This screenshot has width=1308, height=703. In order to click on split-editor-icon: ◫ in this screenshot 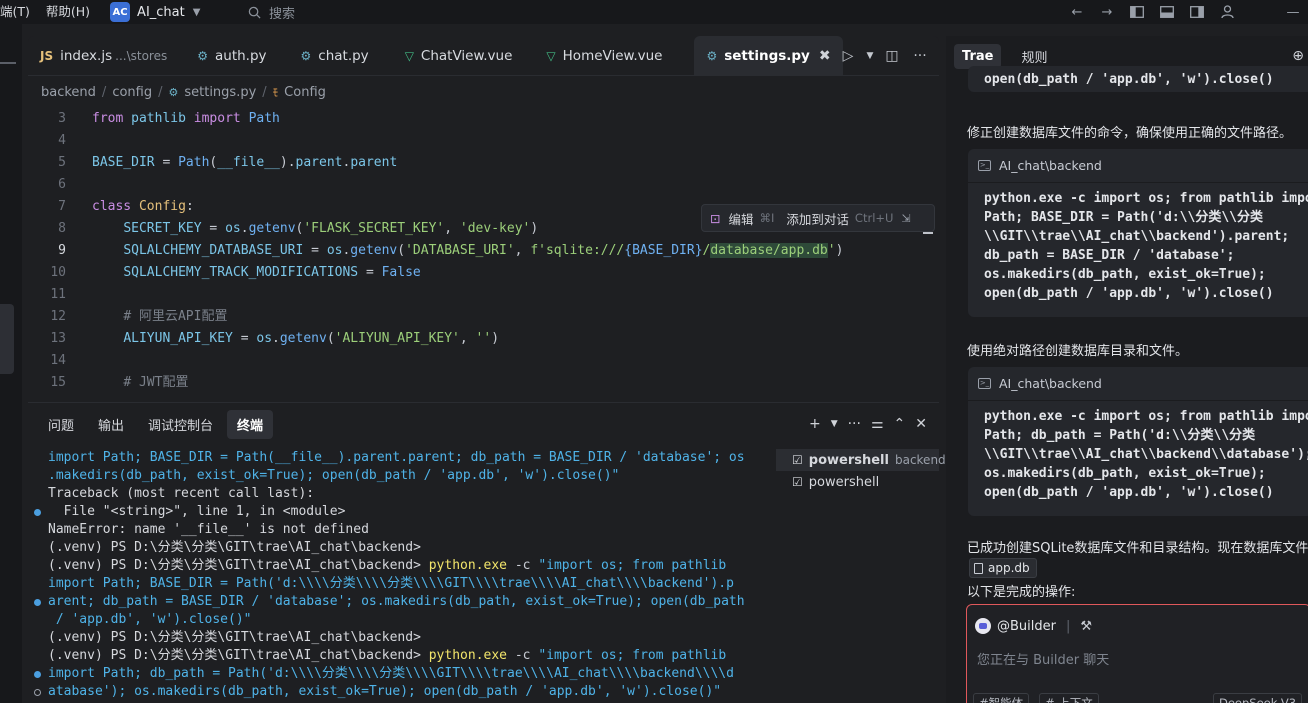, I will do `click(892, 56)`.